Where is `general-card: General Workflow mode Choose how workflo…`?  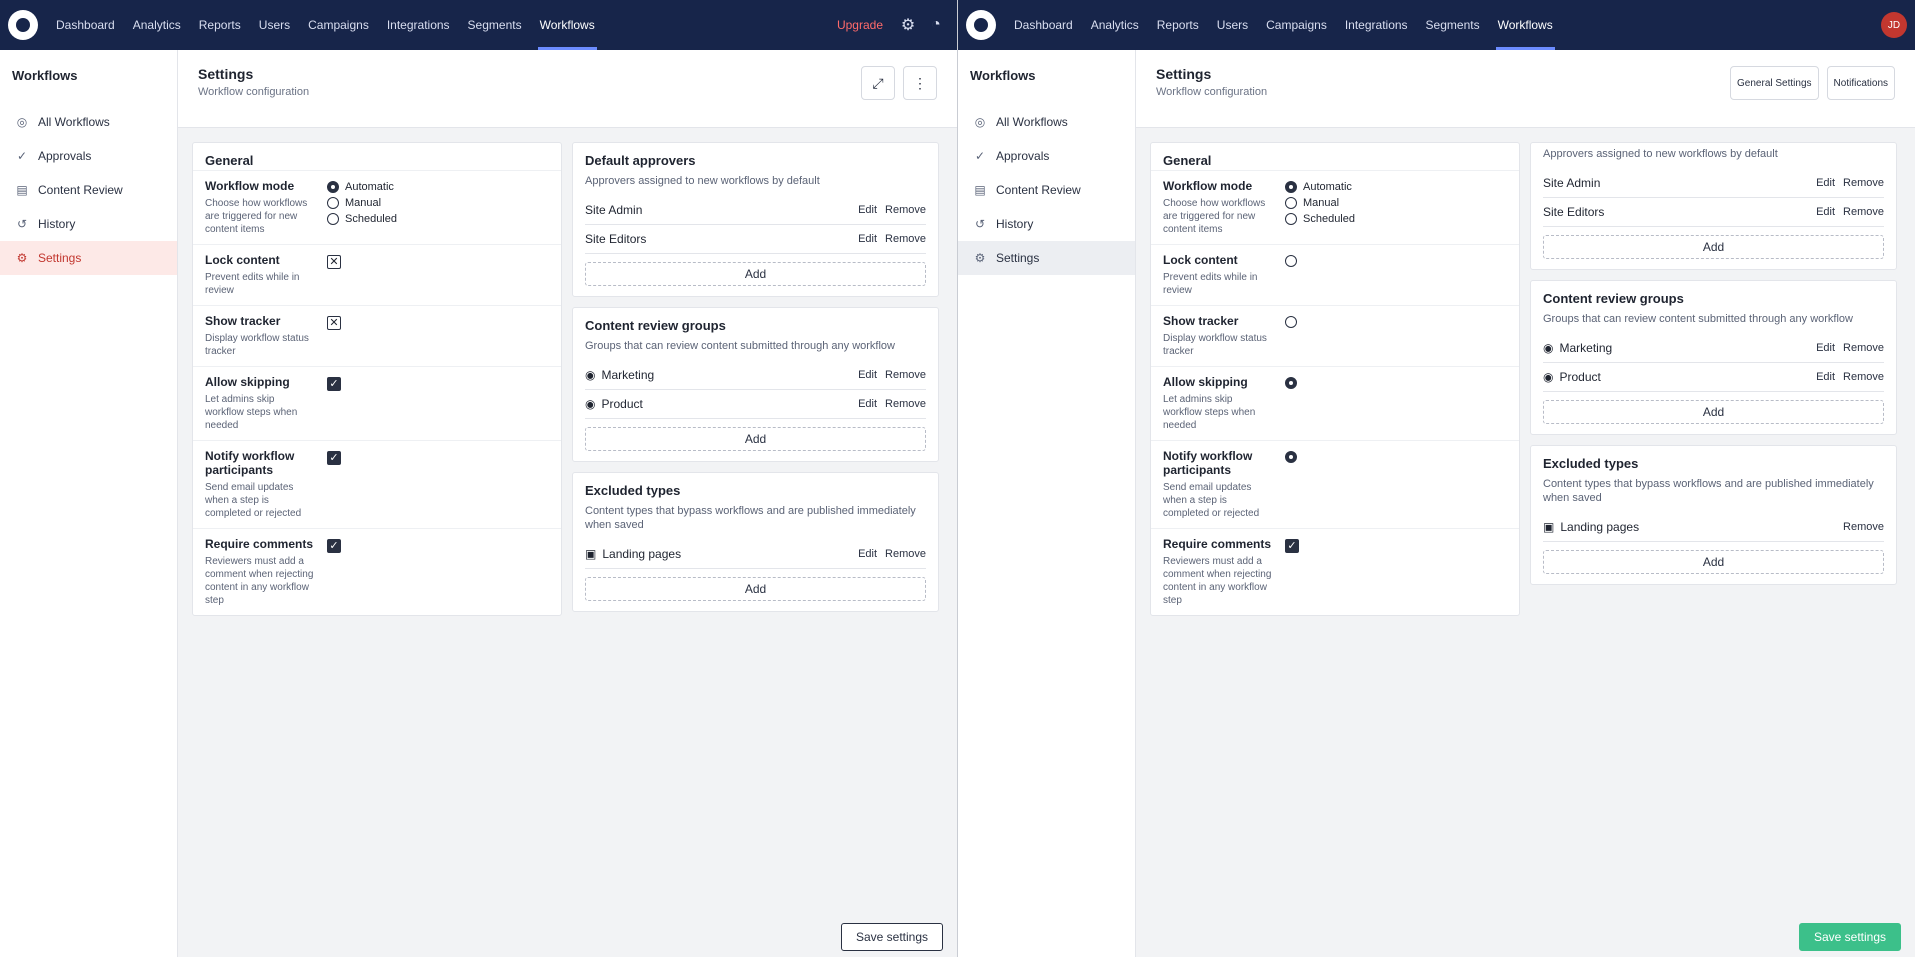 general-card: General Workflow mode Choose how workflo… is located at coordinates (377, 379).